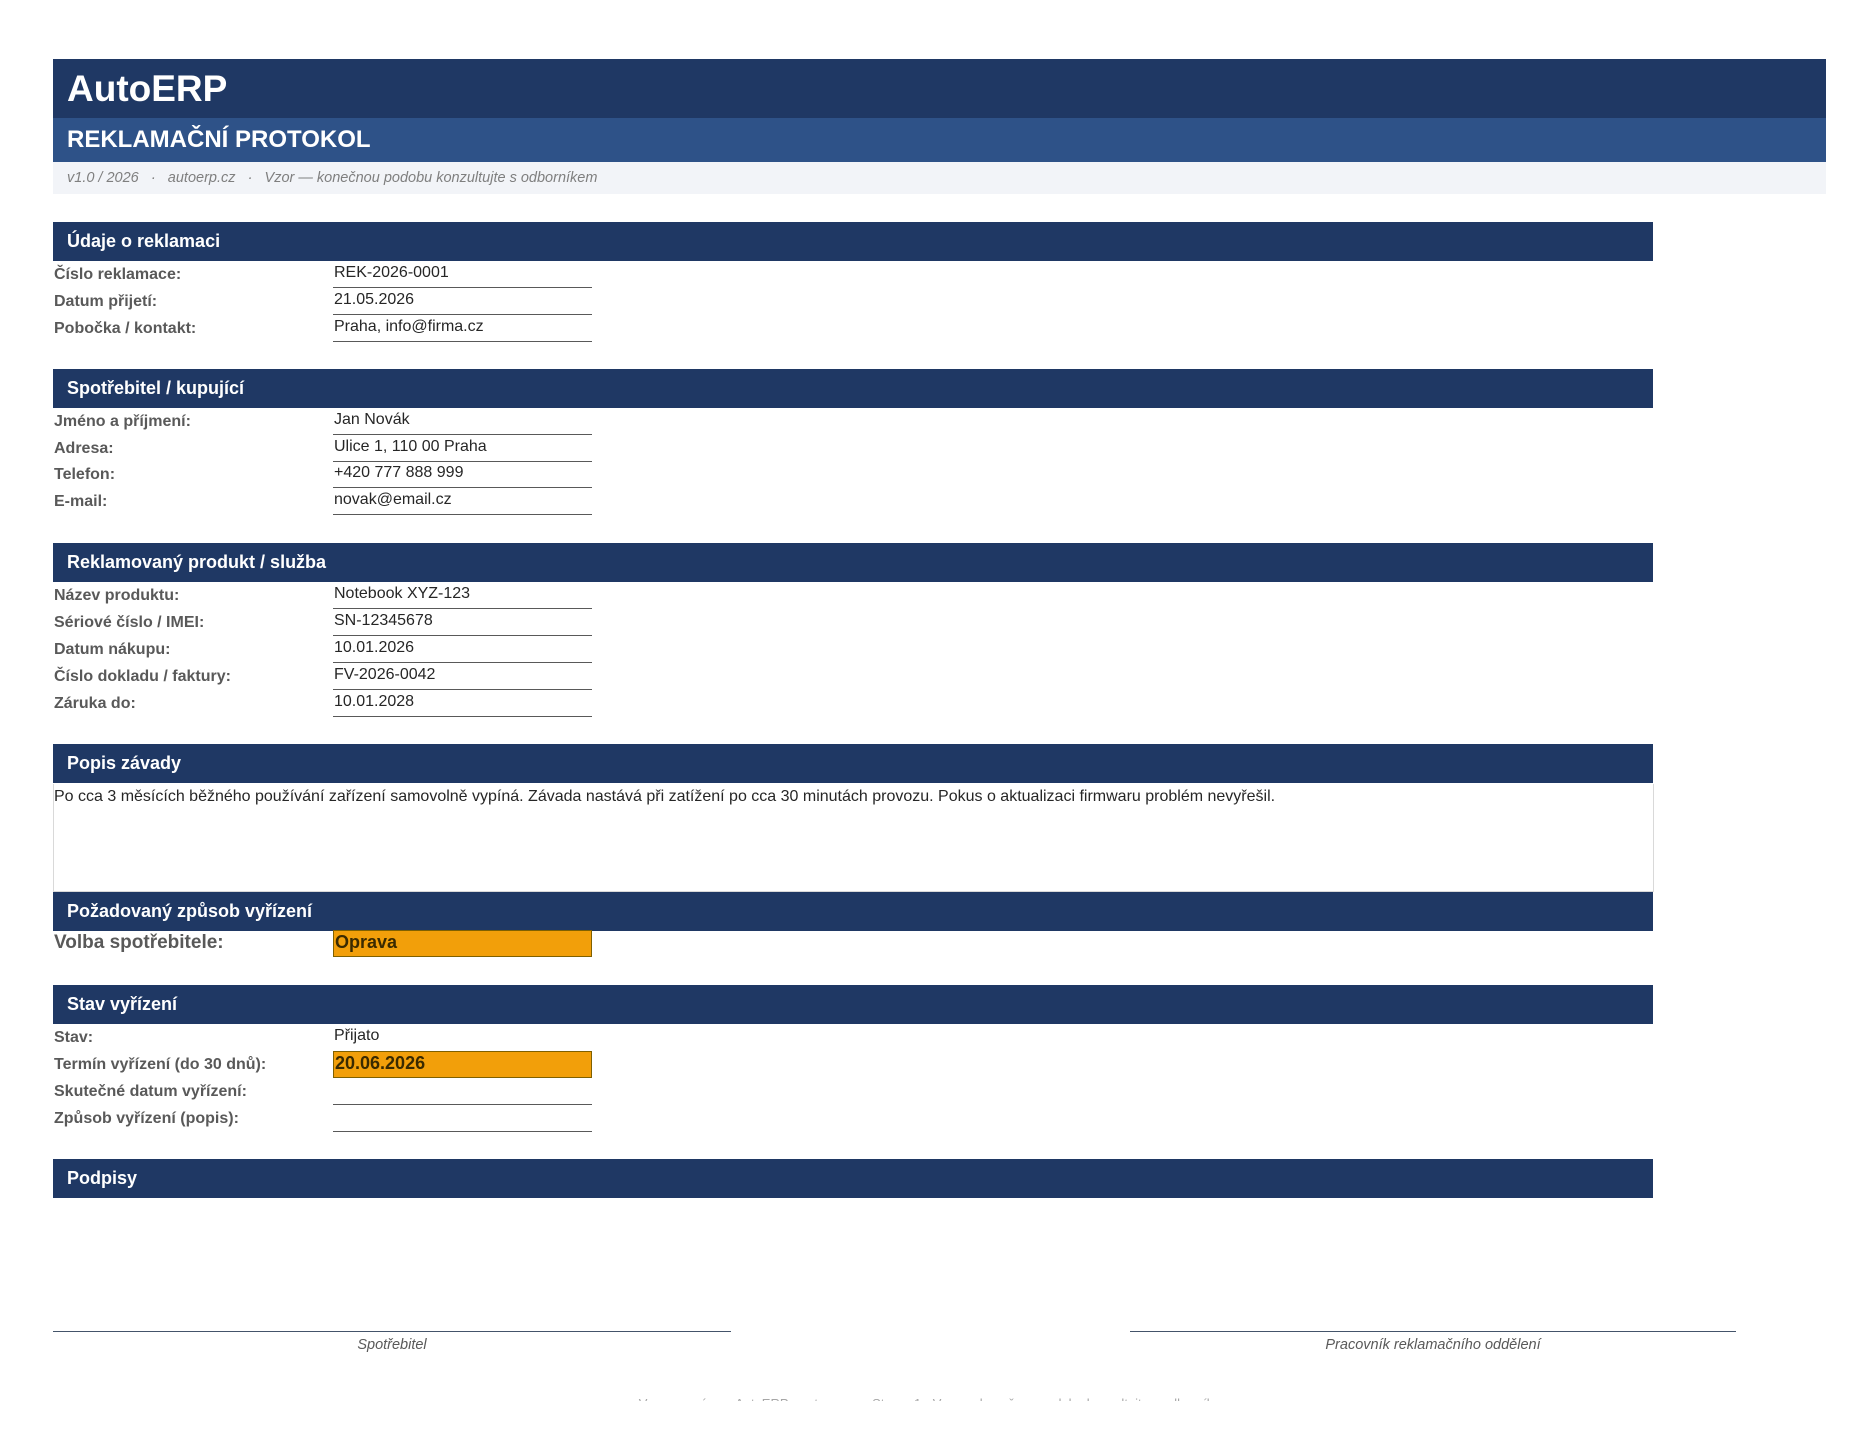 This screenshot has height=1445, width=1870. Describe the element at coordinates (462, 449) in the screenshot. I see `field-value-address: Ulice 1, 110 00 Praha` at that location.